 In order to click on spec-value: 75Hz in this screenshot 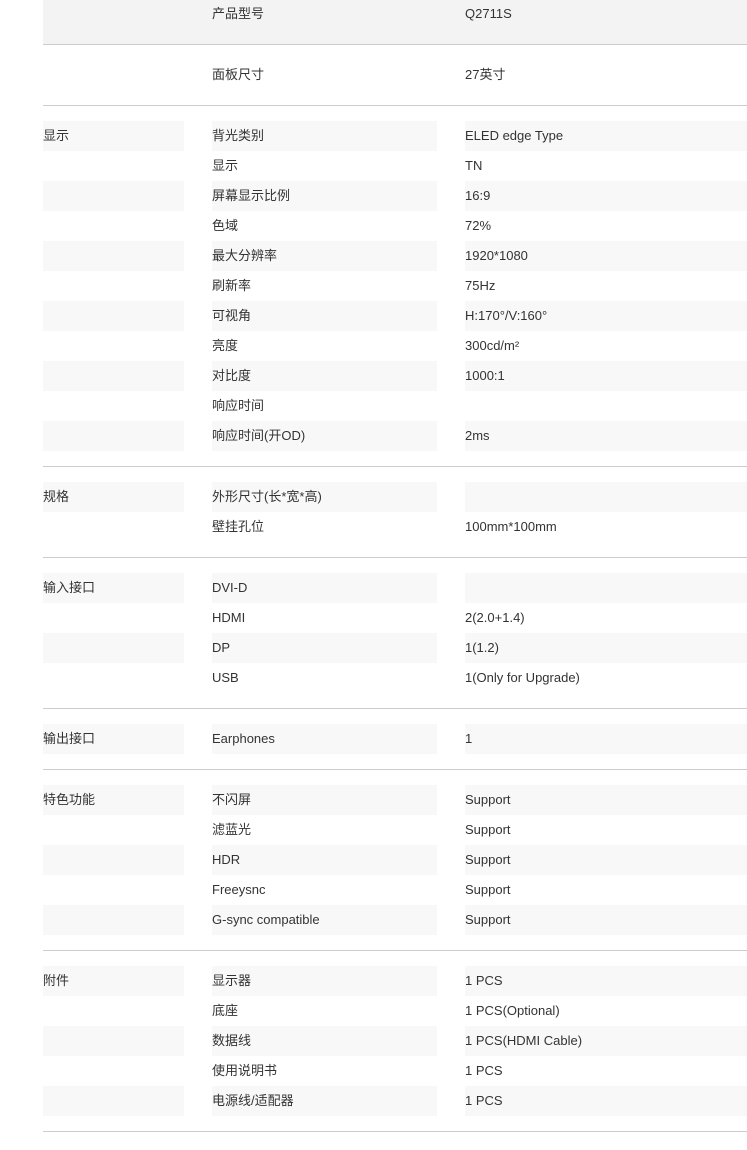, I will do `click(480, 285)`.